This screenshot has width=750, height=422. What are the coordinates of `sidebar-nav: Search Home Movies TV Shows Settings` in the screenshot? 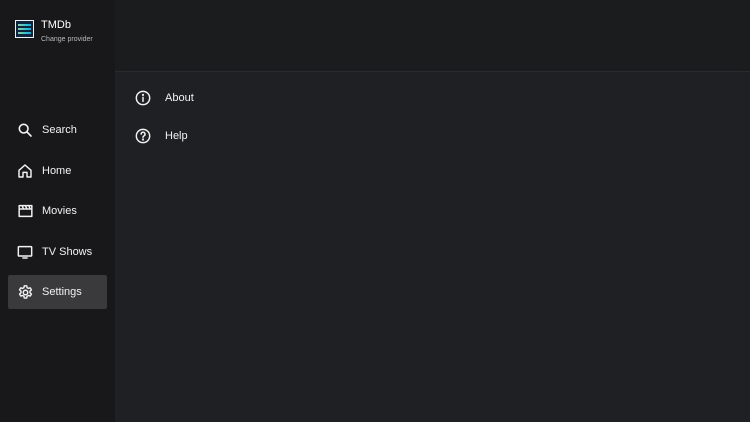 It's located at (57, 214).